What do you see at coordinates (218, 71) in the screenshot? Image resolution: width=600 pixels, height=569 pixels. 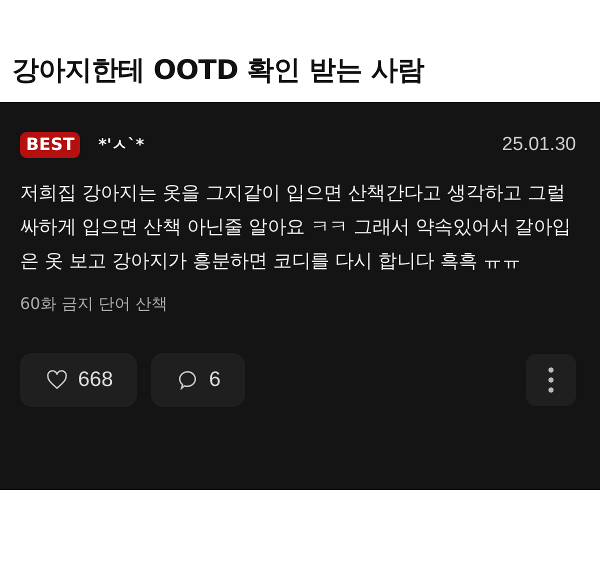 I see `page-title: 강아지한테 OOTD 확인 받는 사람` at bounding box center [218, 71].